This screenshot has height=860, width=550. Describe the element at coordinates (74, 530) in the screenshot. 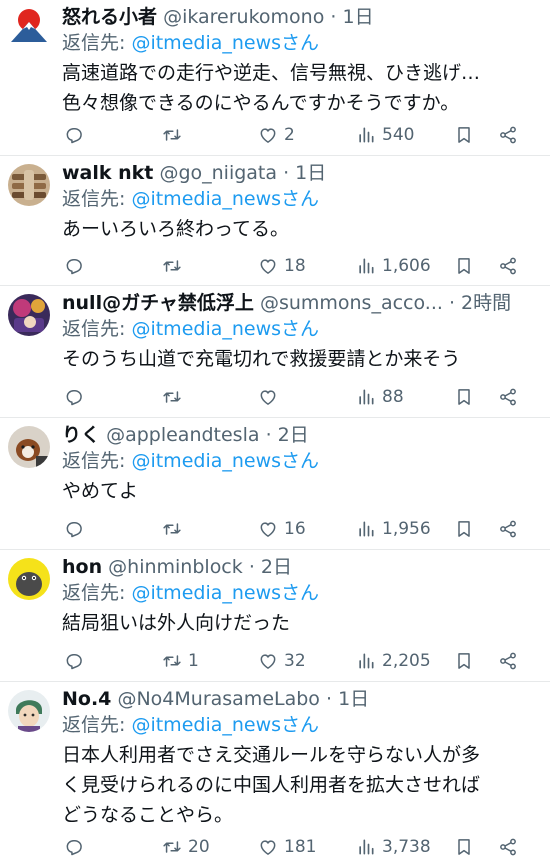

I see `reply-icon` at that location.